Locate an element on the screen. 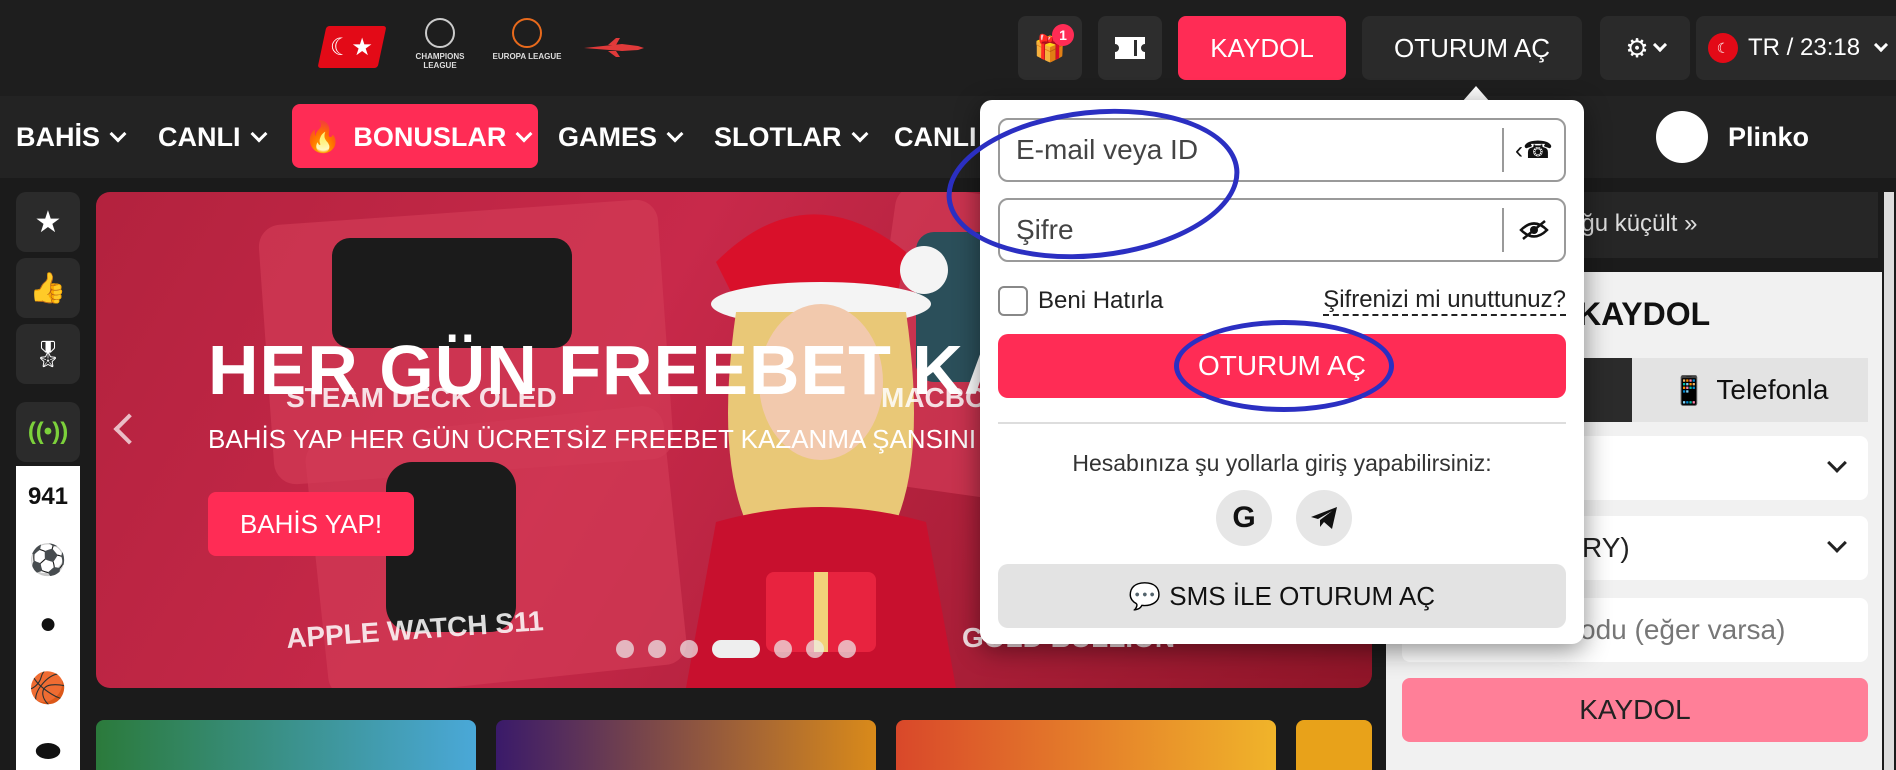  remember-checkbox is located at coordinates (1013, 301).